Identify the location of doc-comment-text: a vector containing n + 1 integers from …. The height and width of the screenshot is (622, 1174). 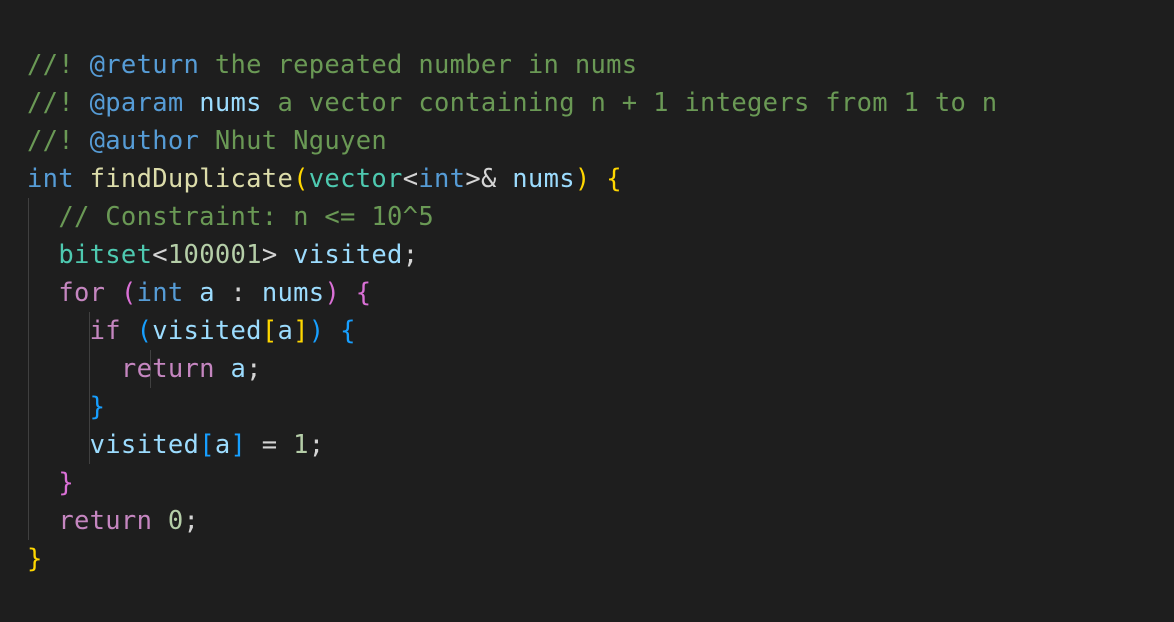
(629, 103).